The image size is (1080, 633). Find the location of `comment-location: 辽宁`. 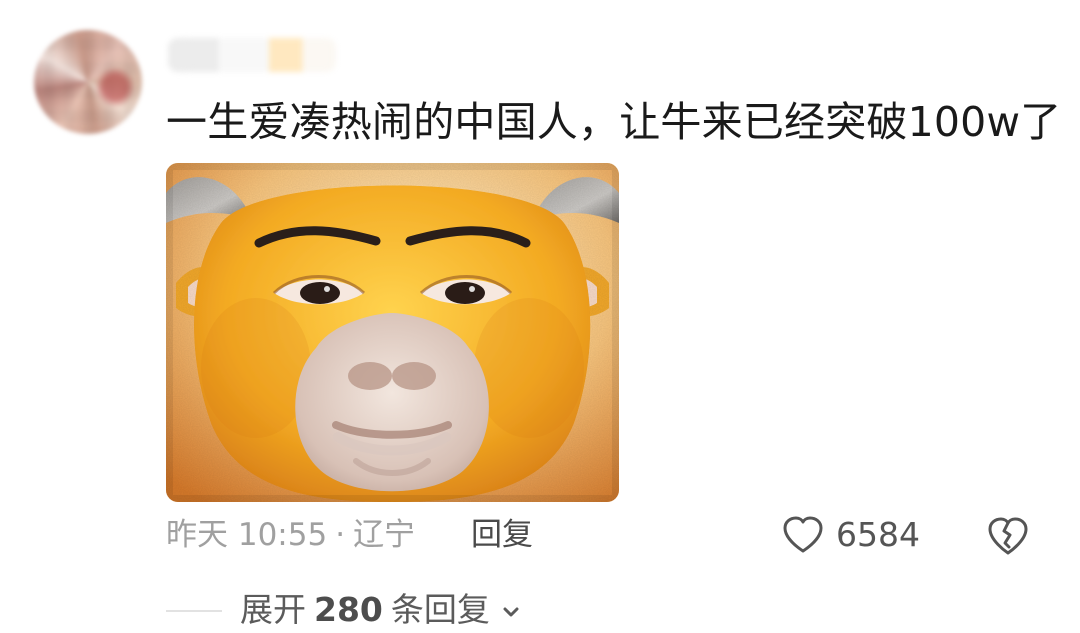

comment-location: 辽宁 is located at coordinates (384, 535).